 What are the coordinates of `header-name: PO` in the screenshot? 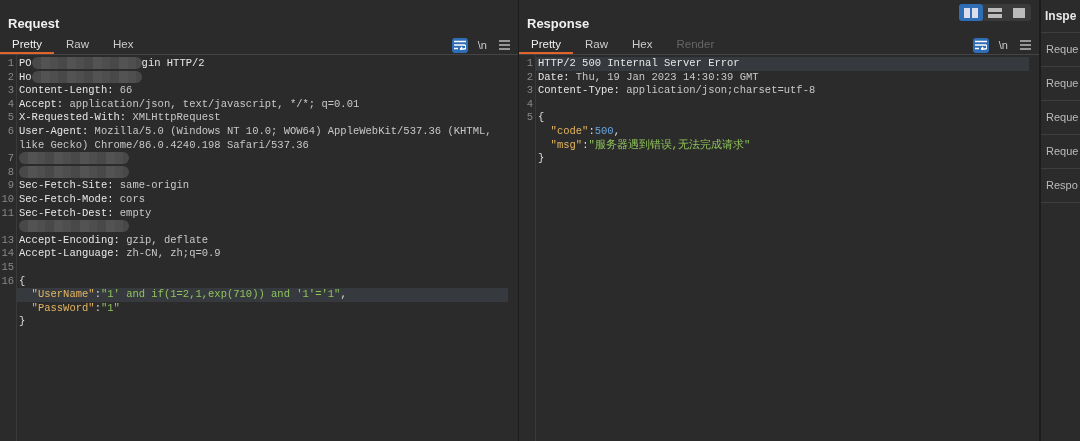 It's located at (25, 63).